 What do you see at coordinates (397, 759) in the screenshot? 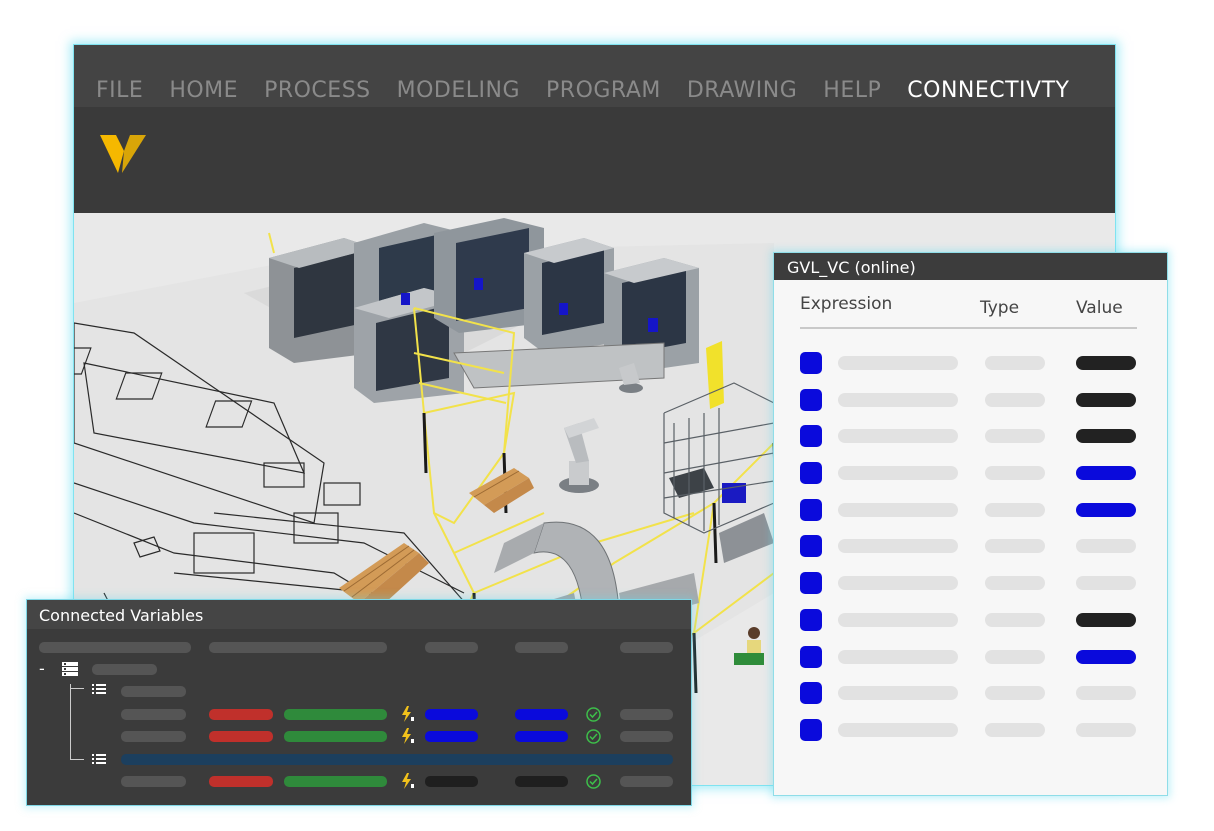
I see `selected-group-row` at bounding box center [397, 759].